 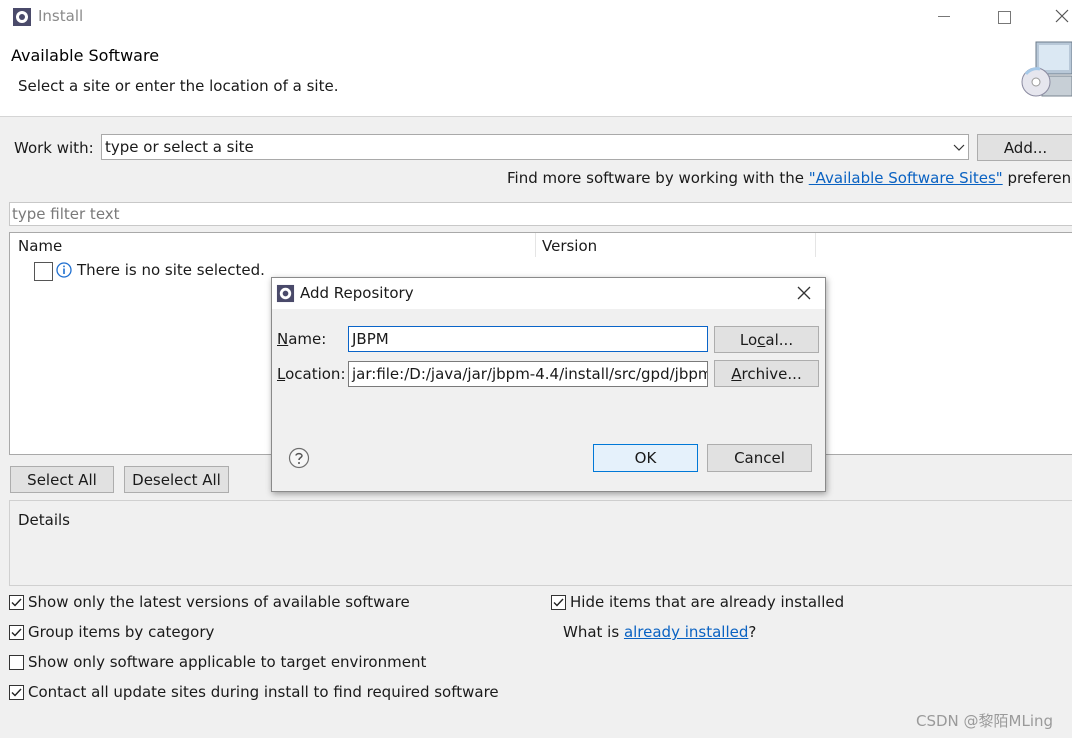 What do you see at coordinates (686, 632) in the screenshot?
I see `already-installed-link: already installed` at bounding box center [686, 632].